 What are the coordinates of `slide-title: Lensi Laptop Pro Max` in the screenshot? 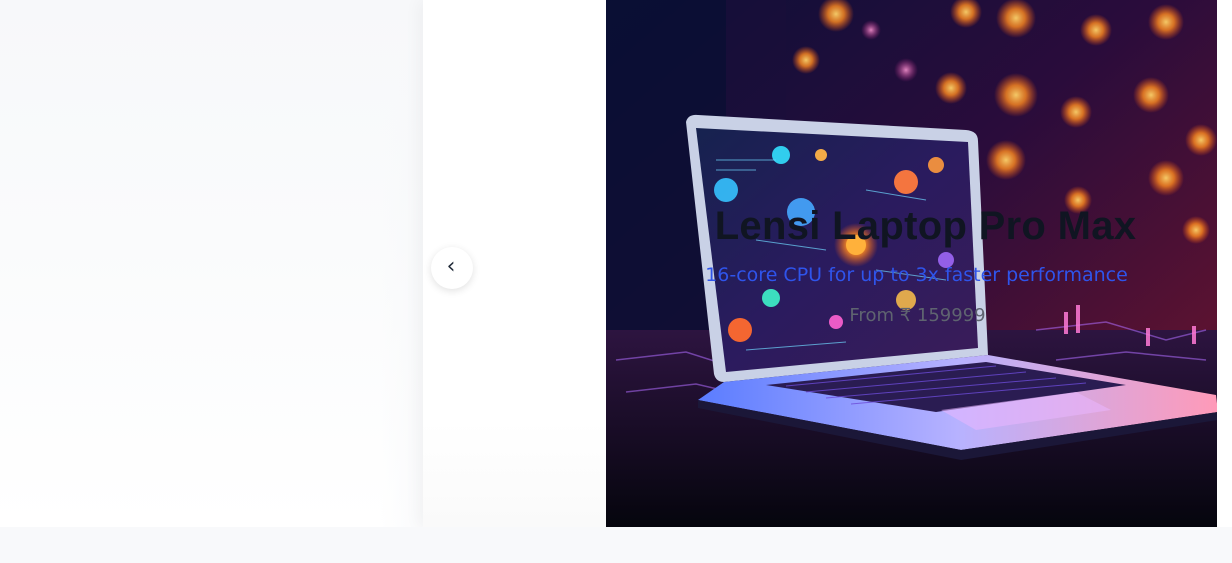 It's located at (925, 226).